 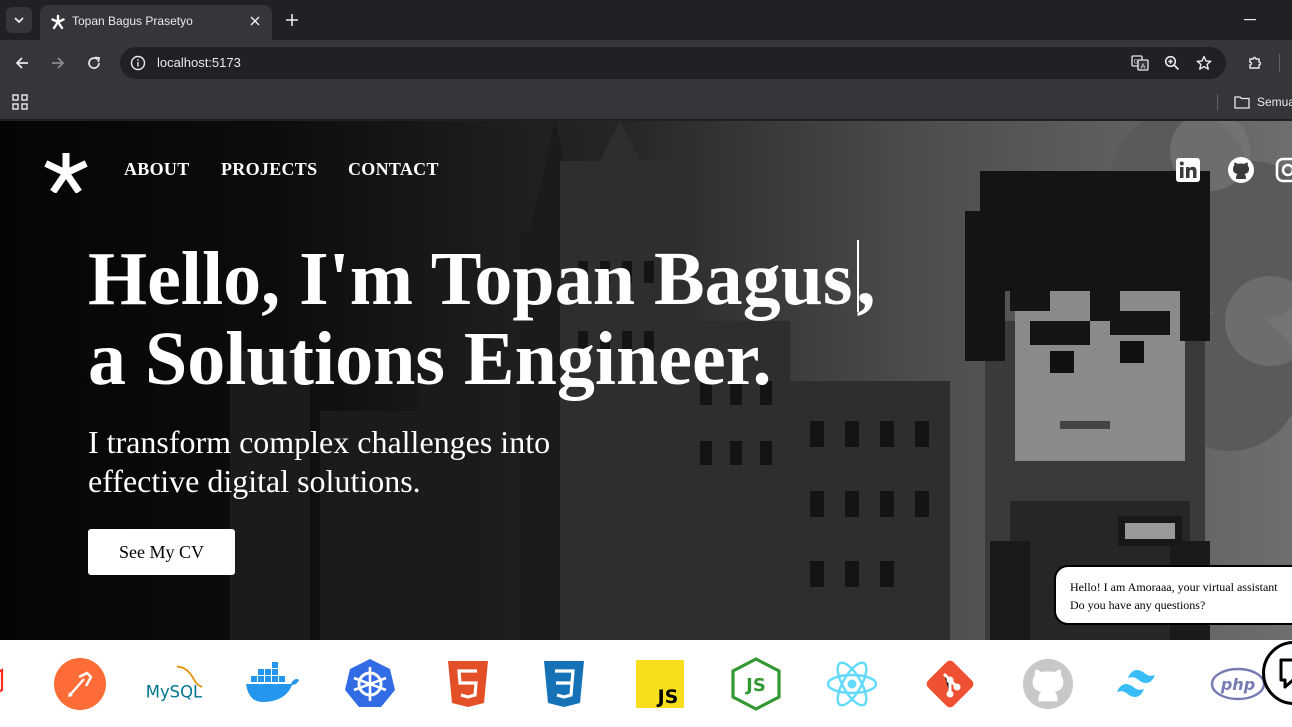 I want to click on reload-icon, so click(x=94, y=62).